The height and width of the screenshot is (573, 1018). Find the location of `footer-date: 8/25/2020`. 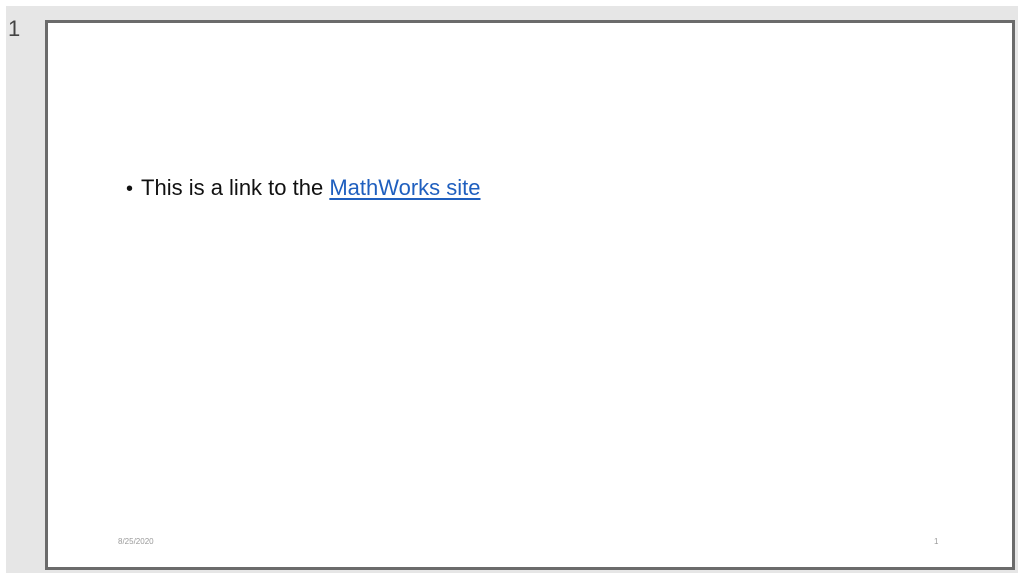

footer-date: 8/25/2020 is located at coordinates (136, 541).